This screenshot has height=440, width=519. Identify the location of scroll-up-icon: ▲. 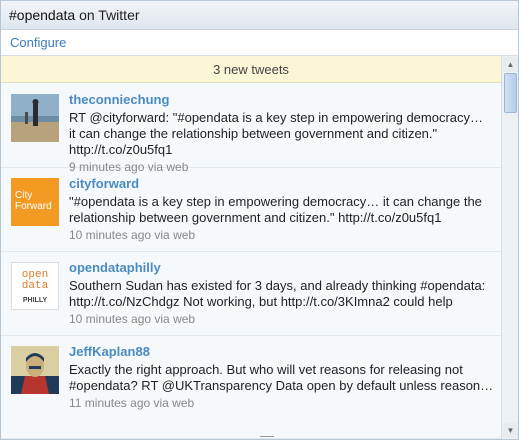
(510, 64).